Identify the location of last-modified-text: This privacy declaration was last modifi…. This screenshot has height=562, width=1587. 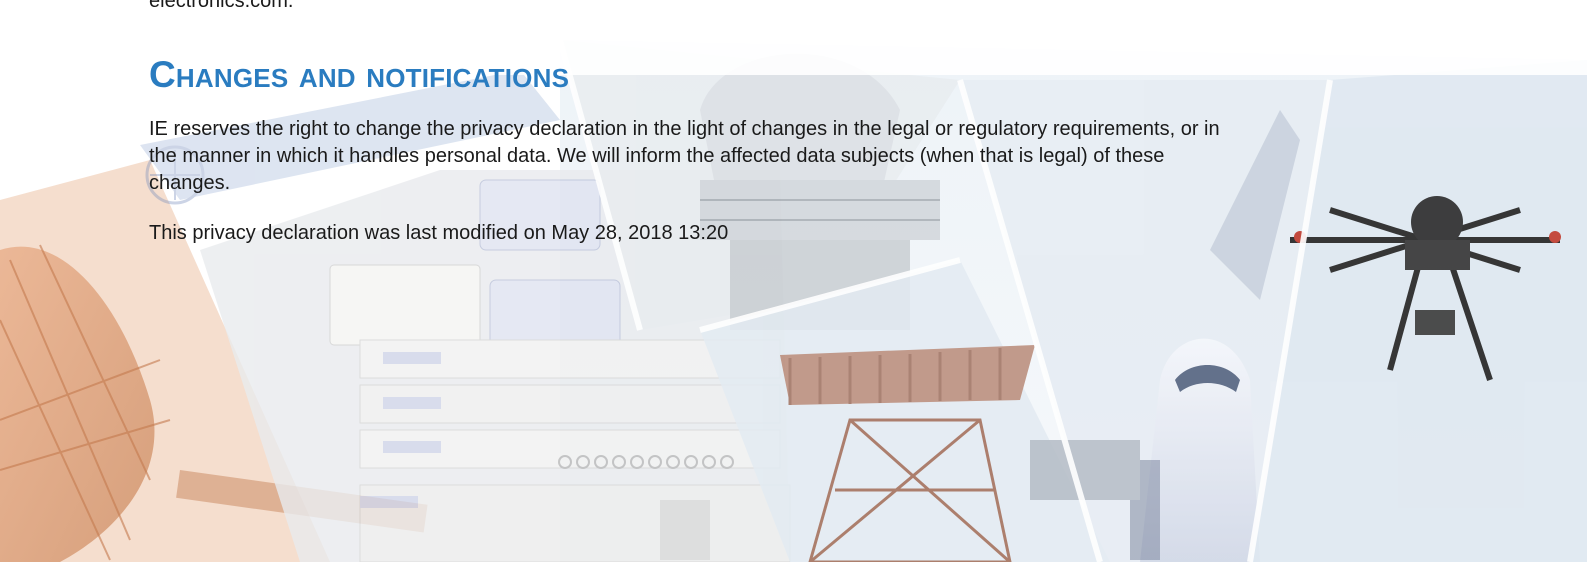
(439, 233).